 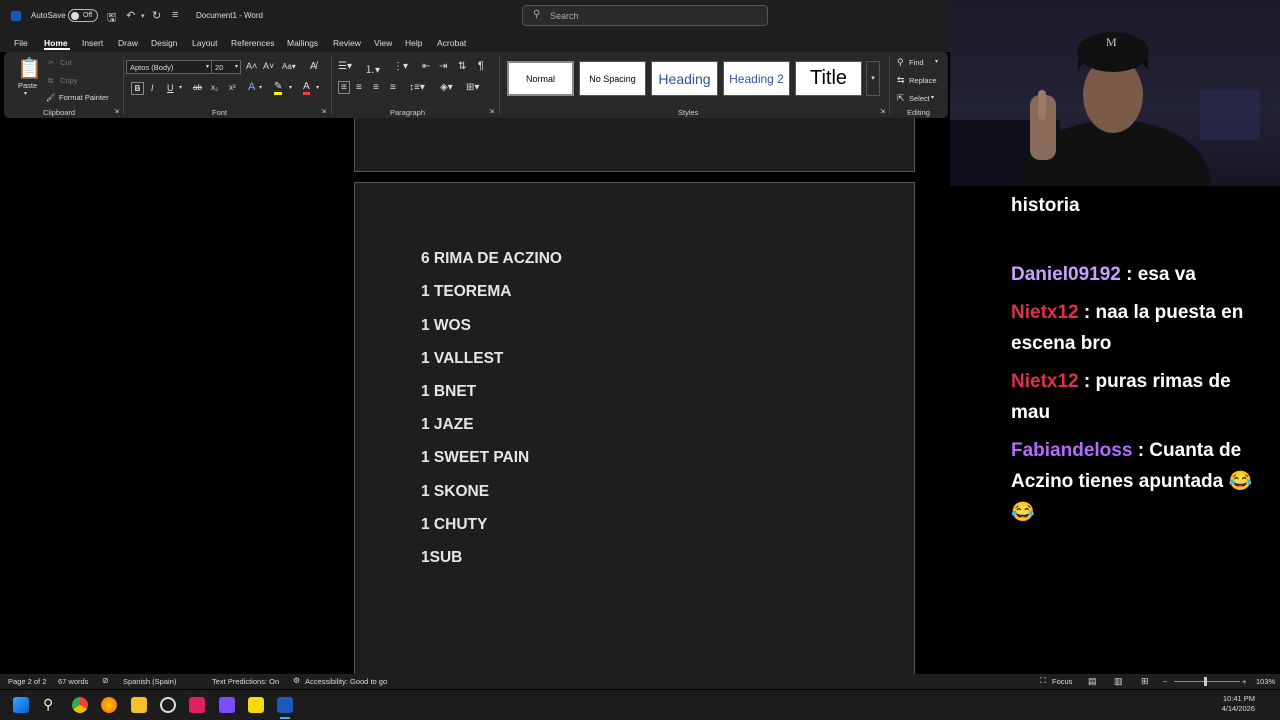 What do you see at coordinates (417, 87) in the screenshot?
I see `line-spacing-icon: ↕≡▾` at bounding box center [417, 87].